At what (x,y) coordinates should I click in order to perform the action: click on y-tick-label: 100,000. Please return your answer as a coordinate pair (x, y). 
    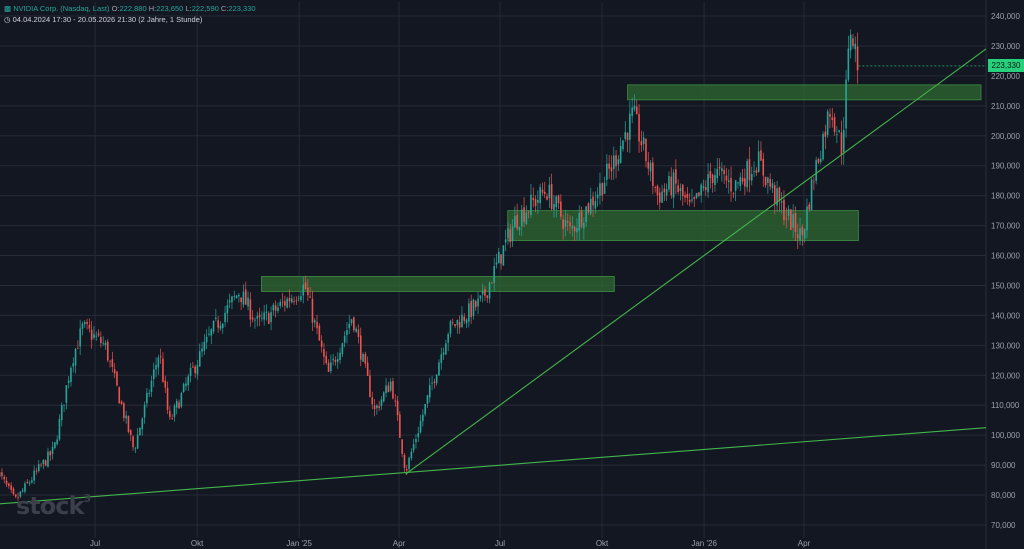
    Looking at the image, I should click on (1005, 435).